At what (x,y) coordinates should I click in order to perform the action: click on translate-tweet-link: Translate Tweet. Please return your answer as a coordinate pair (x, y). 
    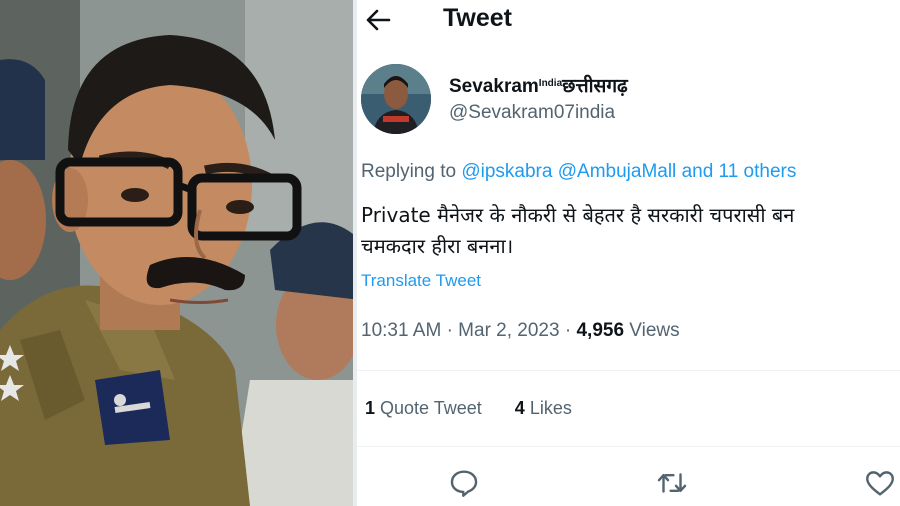
    Looking at the image, I should click on (421, 281).